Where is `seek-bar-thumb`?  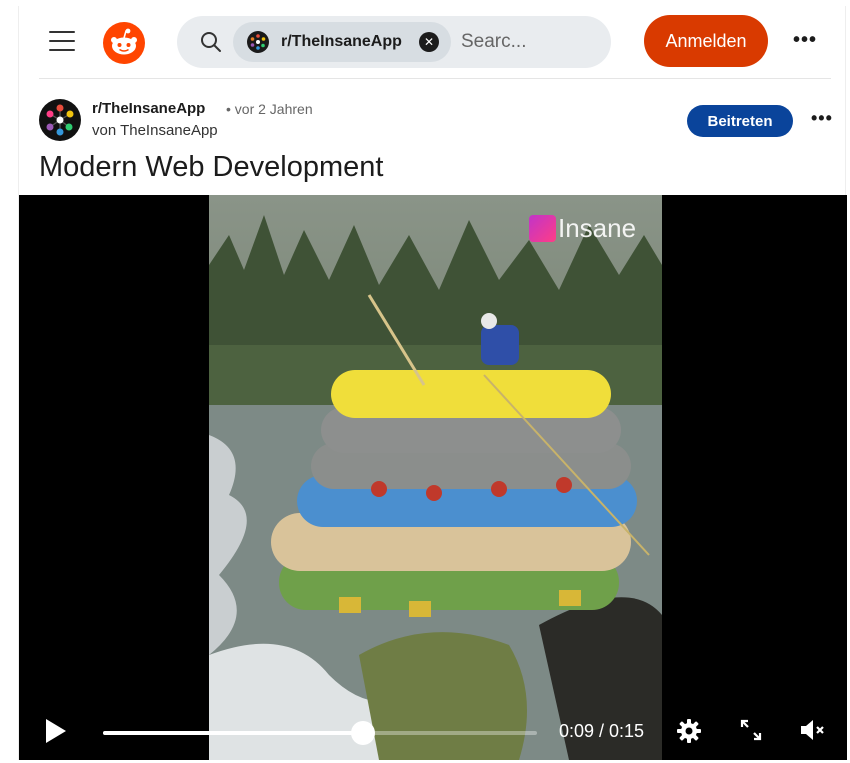 seek-bar-thumb is located at coordinates (363, 733).